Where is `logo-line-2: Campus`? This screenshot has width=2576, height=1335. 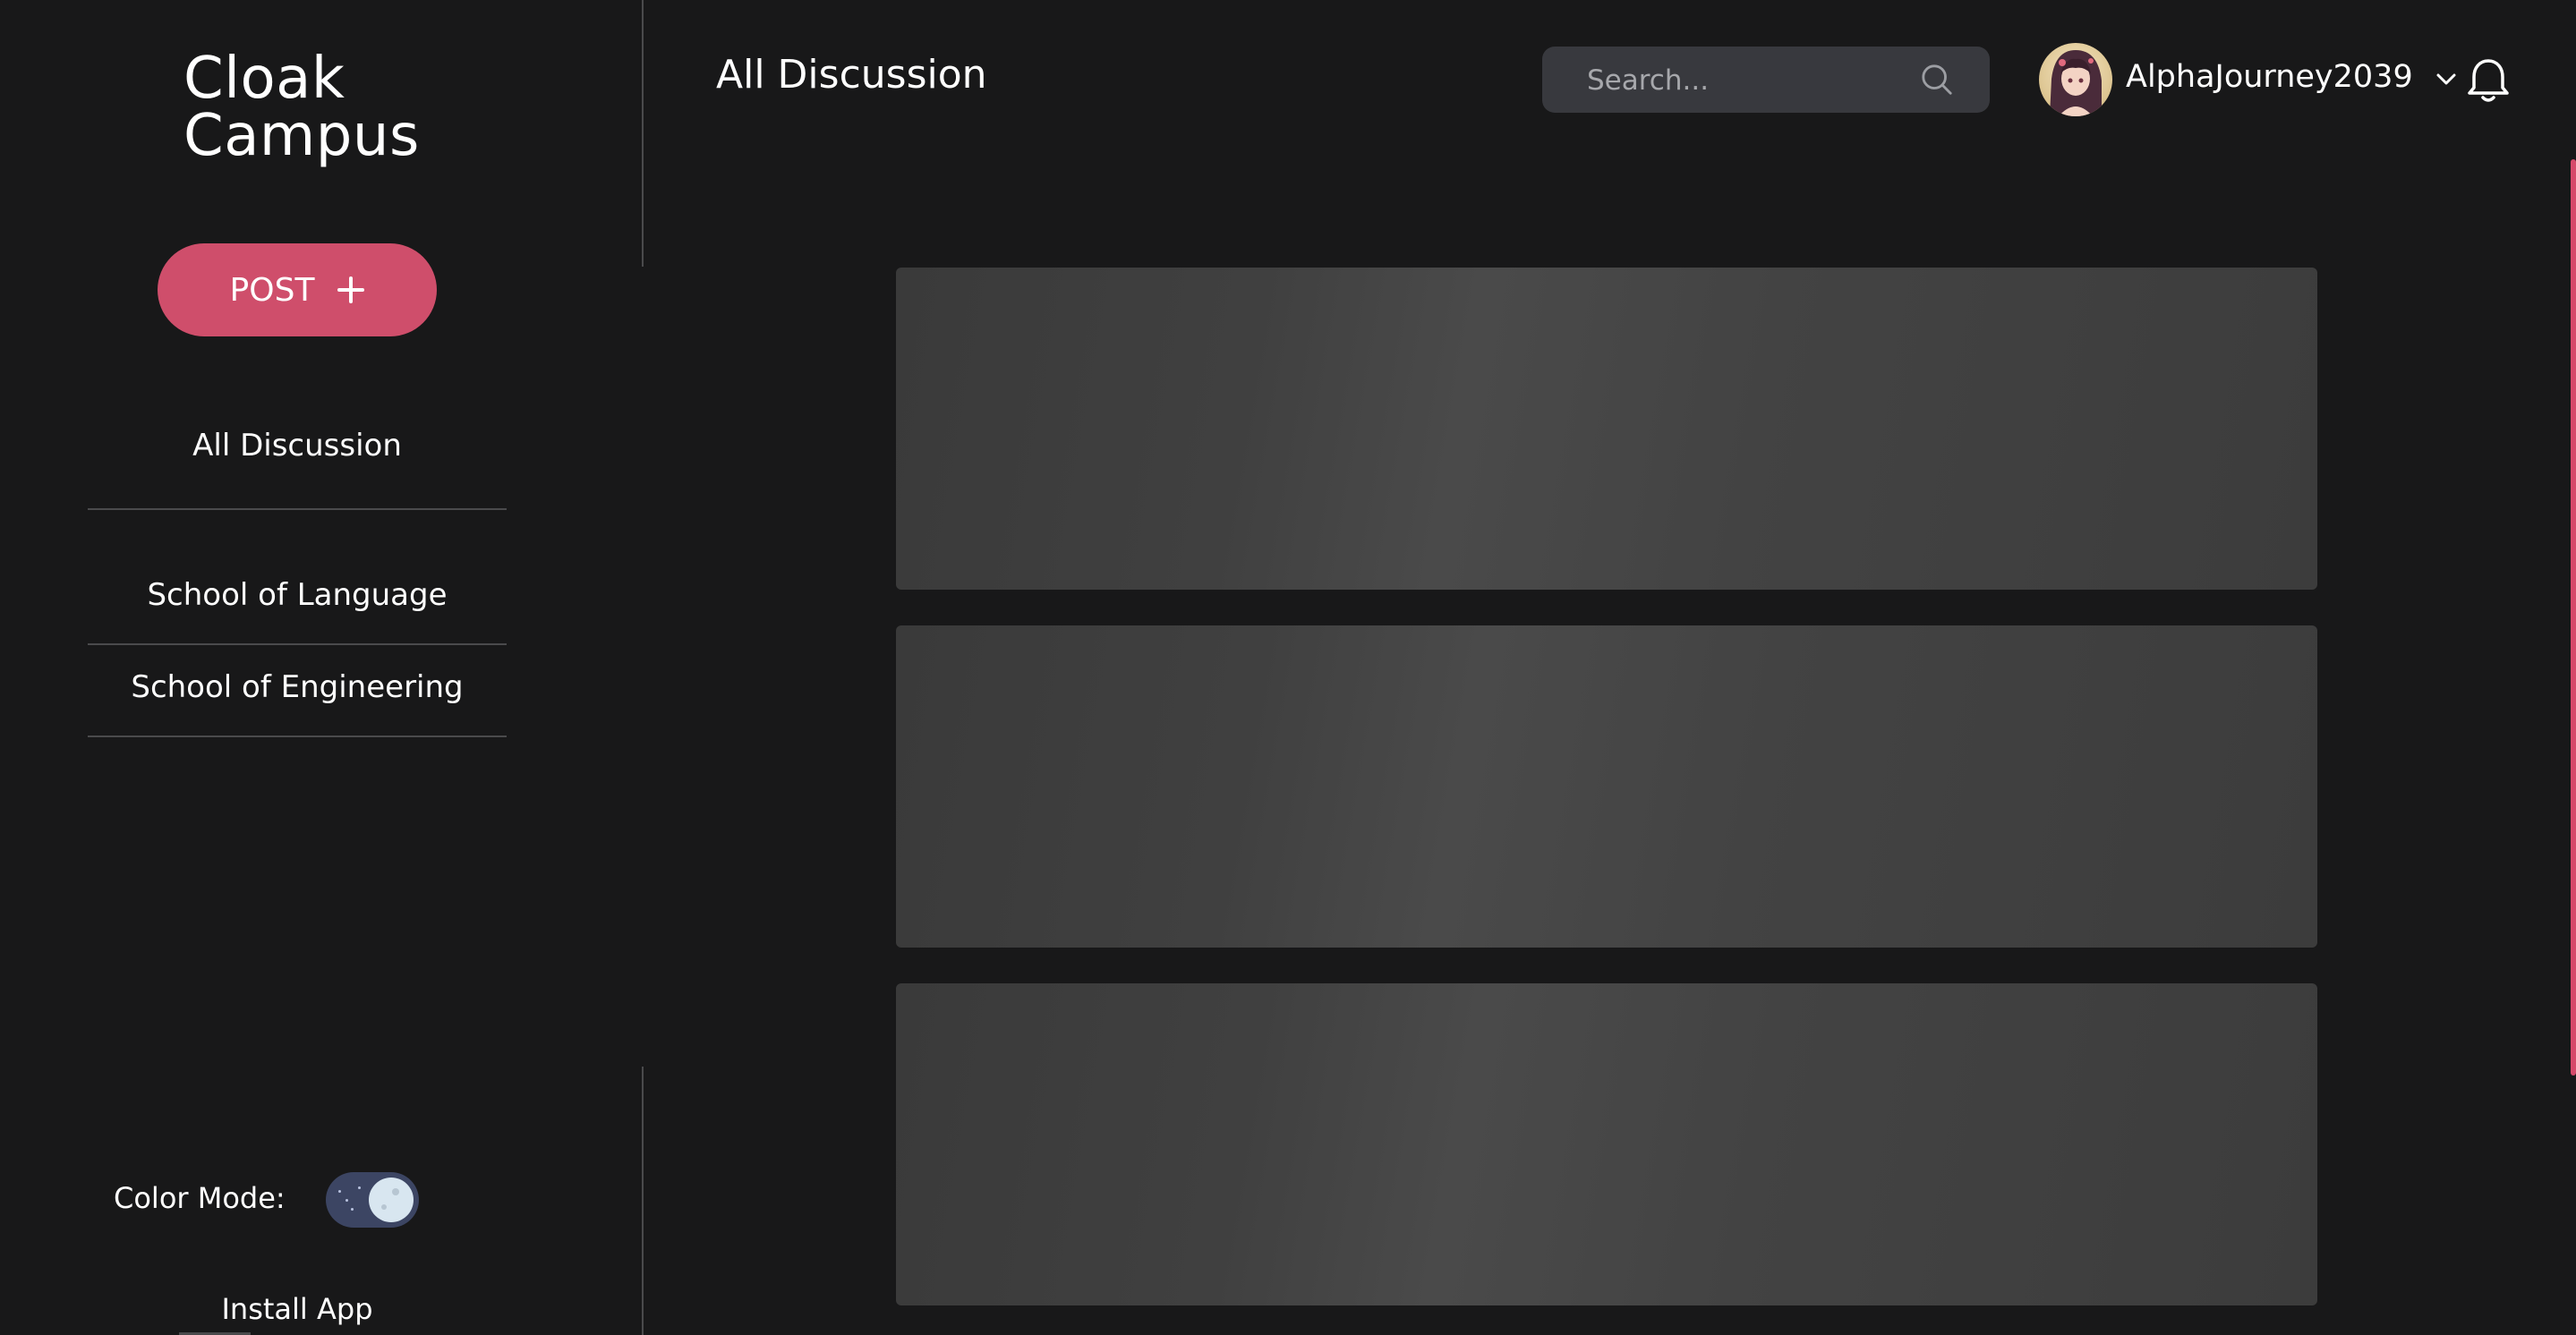
logo-line-2: Campus is located at coordinates (301, 136).